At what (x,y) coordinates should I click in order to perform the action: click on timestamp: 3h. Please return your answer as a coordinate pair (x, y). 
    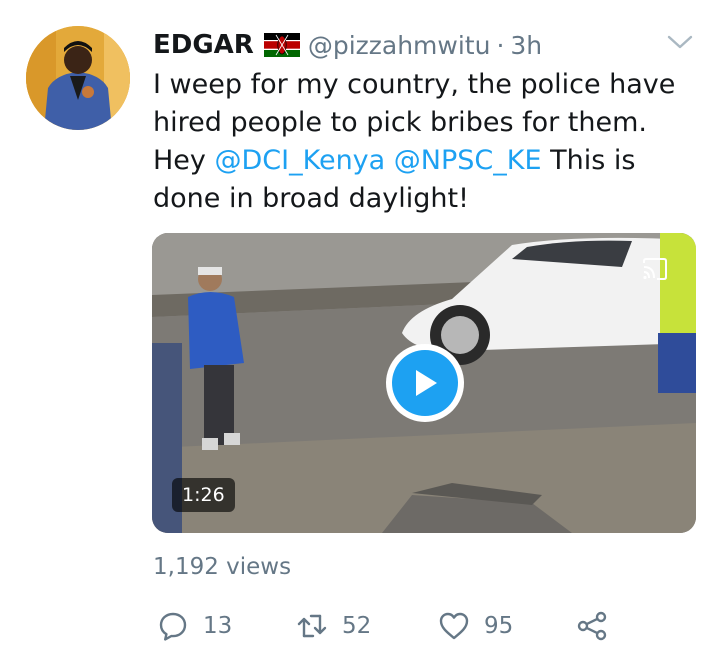
    Looking at the image, I should click on (526, 45).